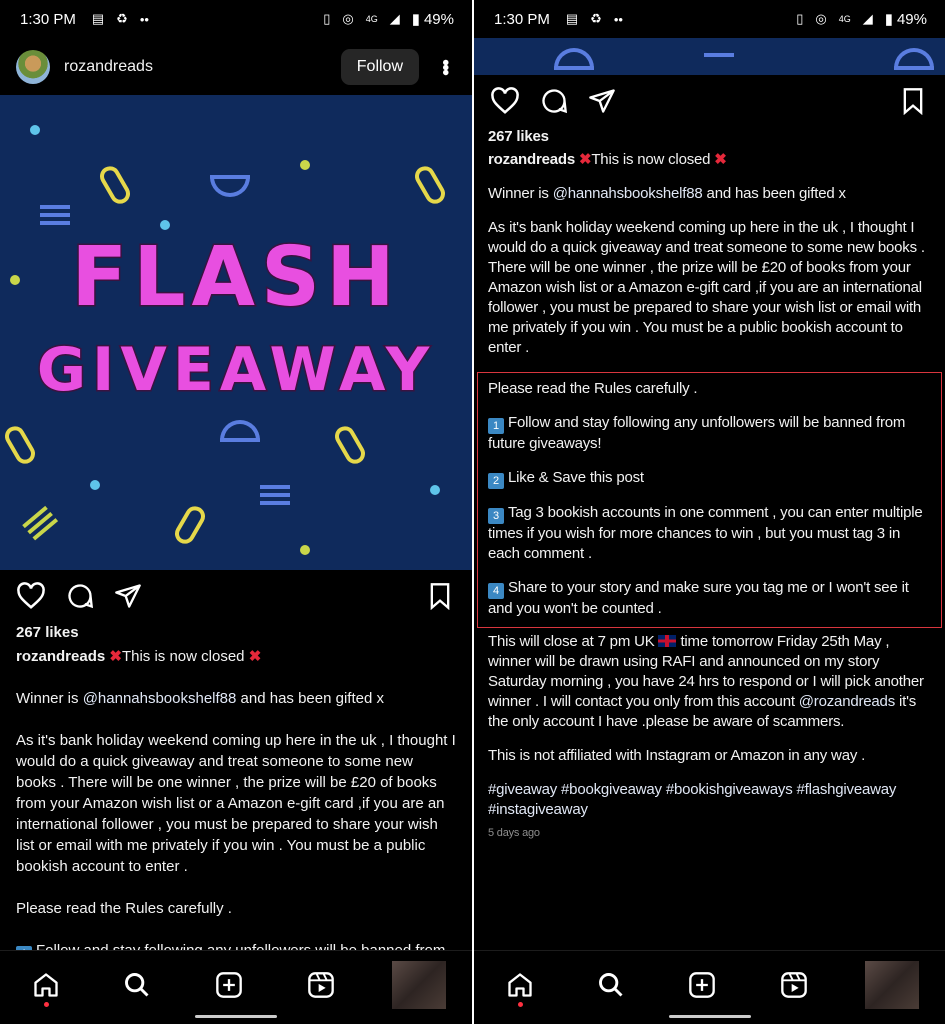 The height and width of the screenshot is (1024, 945). Describe the element at coordinates (327, 18) in the screenshot. I see `vibrate-icon: ▯` at that location.